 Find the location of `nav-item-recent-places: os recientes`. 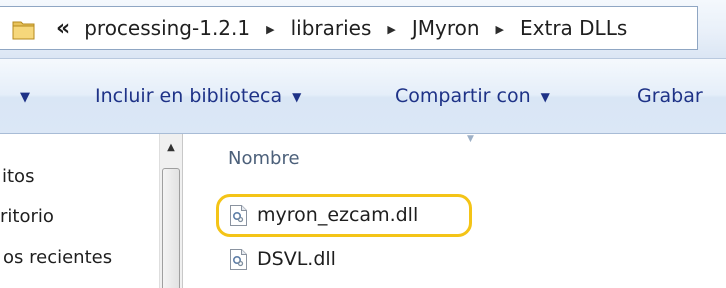

nav-item-recent-places: os recientes is located at coordinates (57, 257).